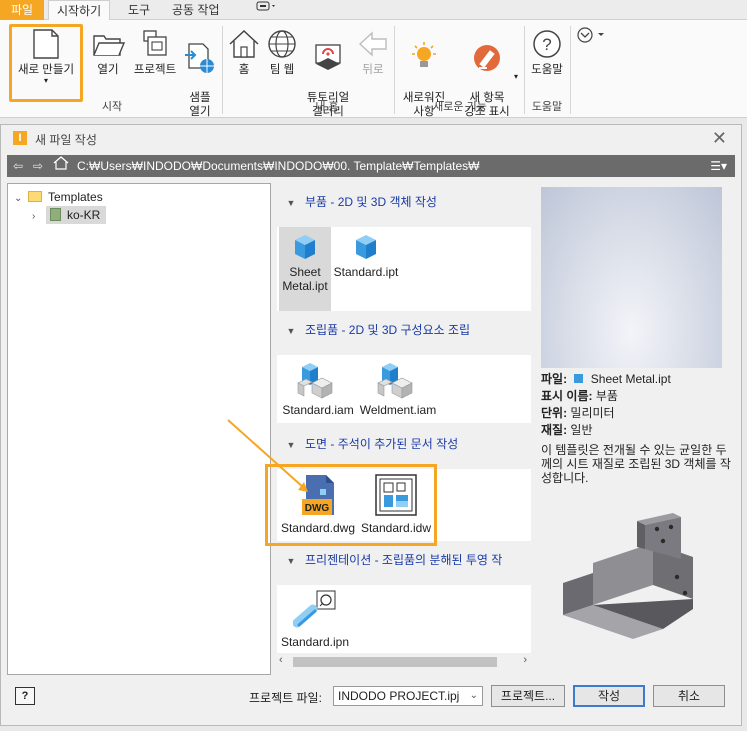 The image size is (747, 731). I want to click on group-label-new-features: 새로운 기능, so click(460, 107).